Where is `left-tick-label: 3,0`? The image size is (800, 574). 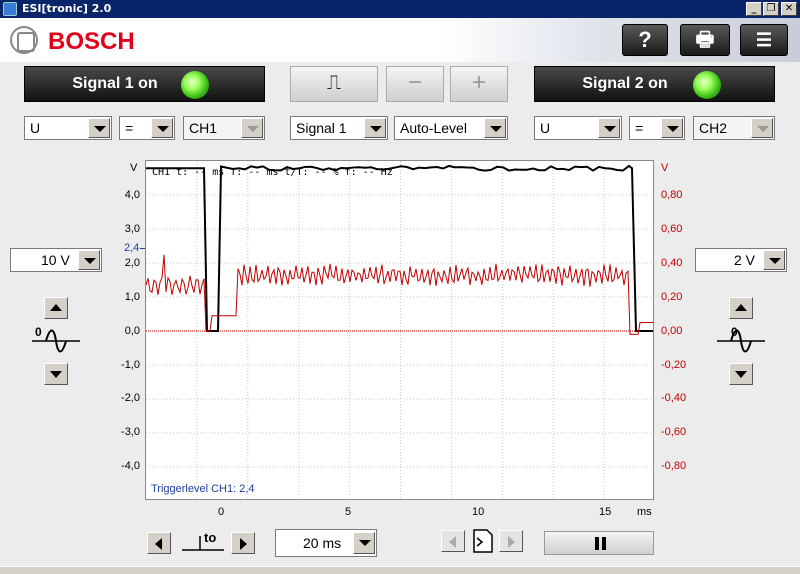
left-tick-label: 3,0 is located at coordinates (132, 229).